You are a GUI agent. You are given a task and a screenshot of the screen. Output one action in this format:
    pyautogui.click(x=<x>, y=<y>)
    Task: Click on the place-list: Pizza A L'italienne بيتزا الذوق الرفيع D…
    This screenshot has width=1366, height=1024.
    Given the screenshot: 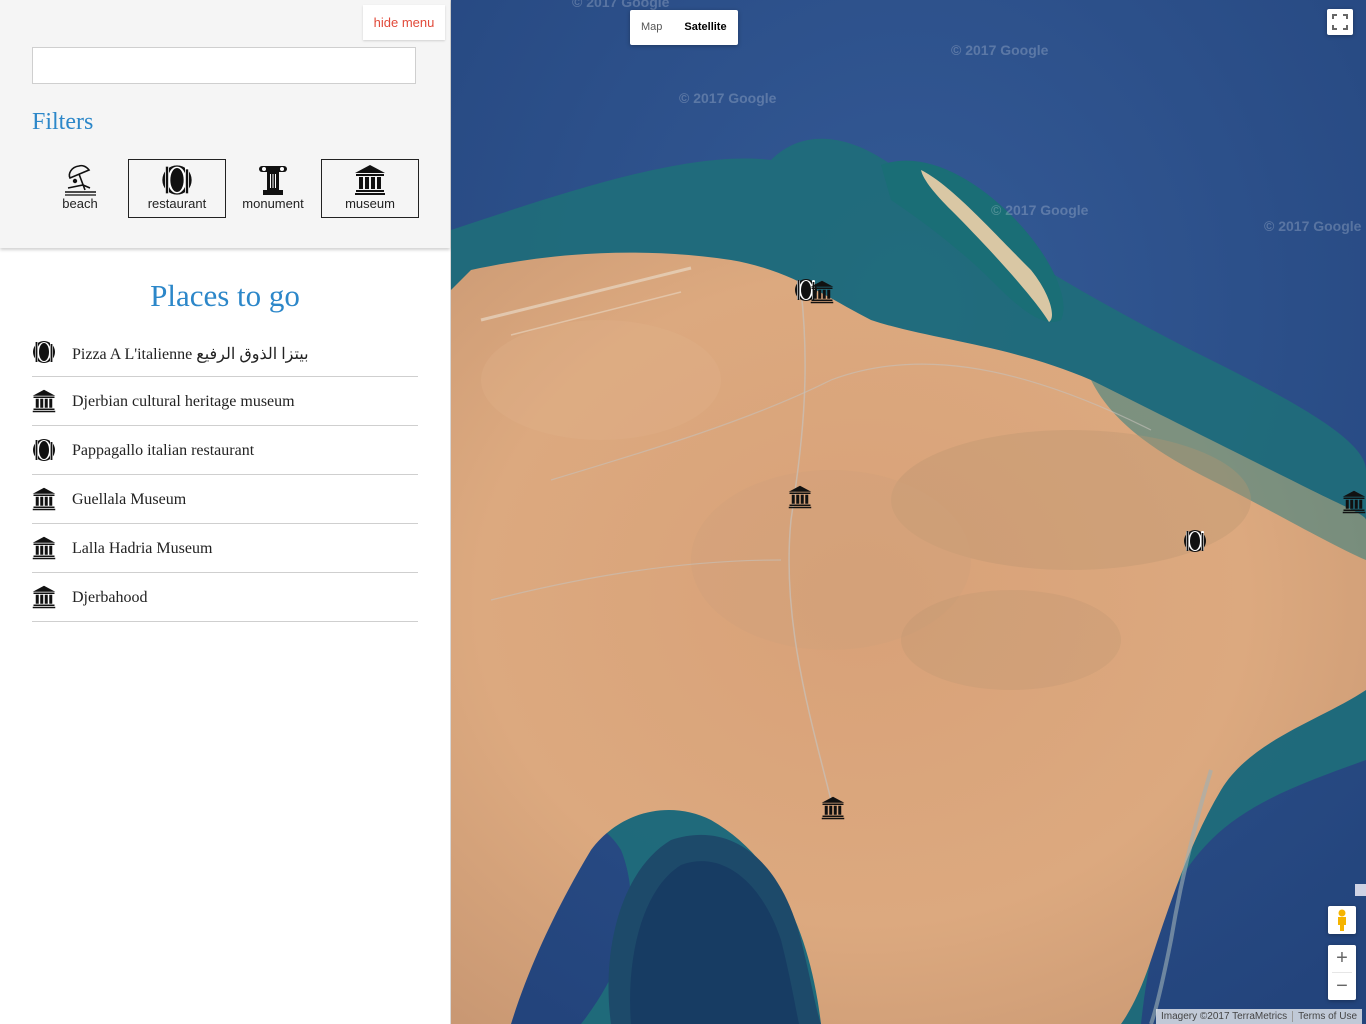 What is the action you would take?
    pyautogui.click(x=225, y=475)
    